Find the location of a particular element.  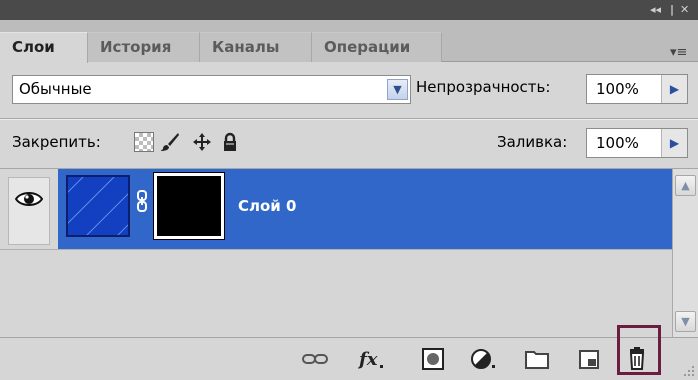

visibility-toggle is located at coordinates (29, 211).